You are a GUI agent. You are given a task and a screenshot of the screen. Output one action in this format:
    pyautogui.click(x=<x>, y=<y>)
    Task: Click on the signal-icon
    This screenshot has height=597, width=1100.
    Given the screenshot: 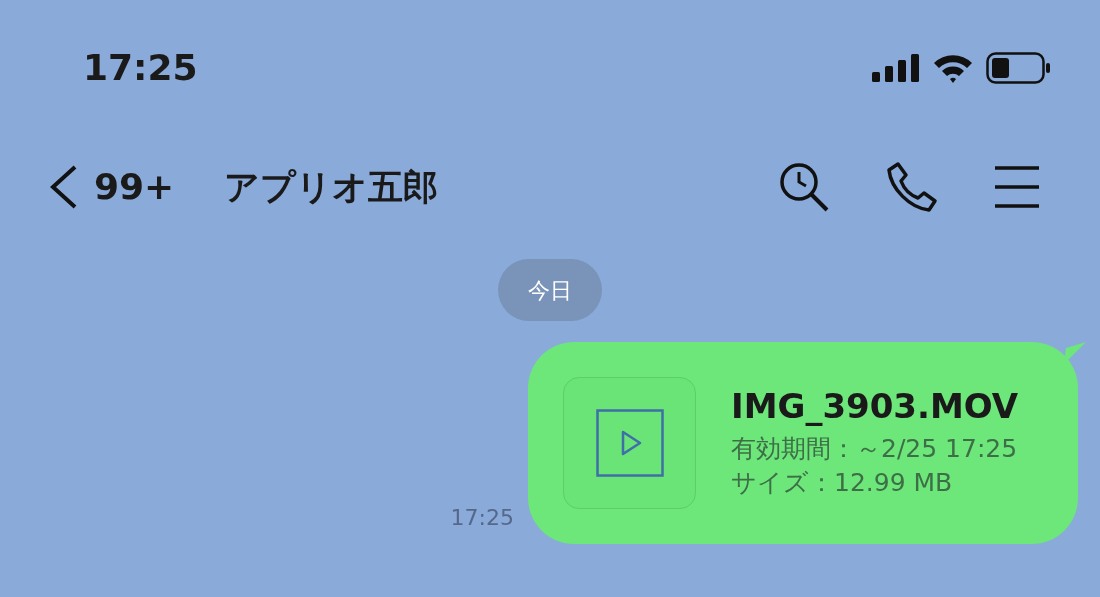 What is the action you would take?
    pyautogui.click(x=896, y=67)
    